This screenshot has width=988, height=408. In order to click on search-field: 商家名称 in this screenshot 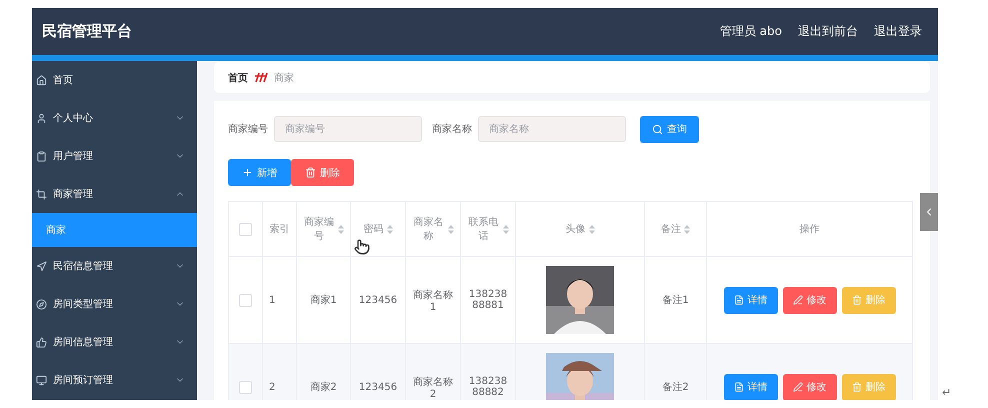, I will do `click(552, 129)`.